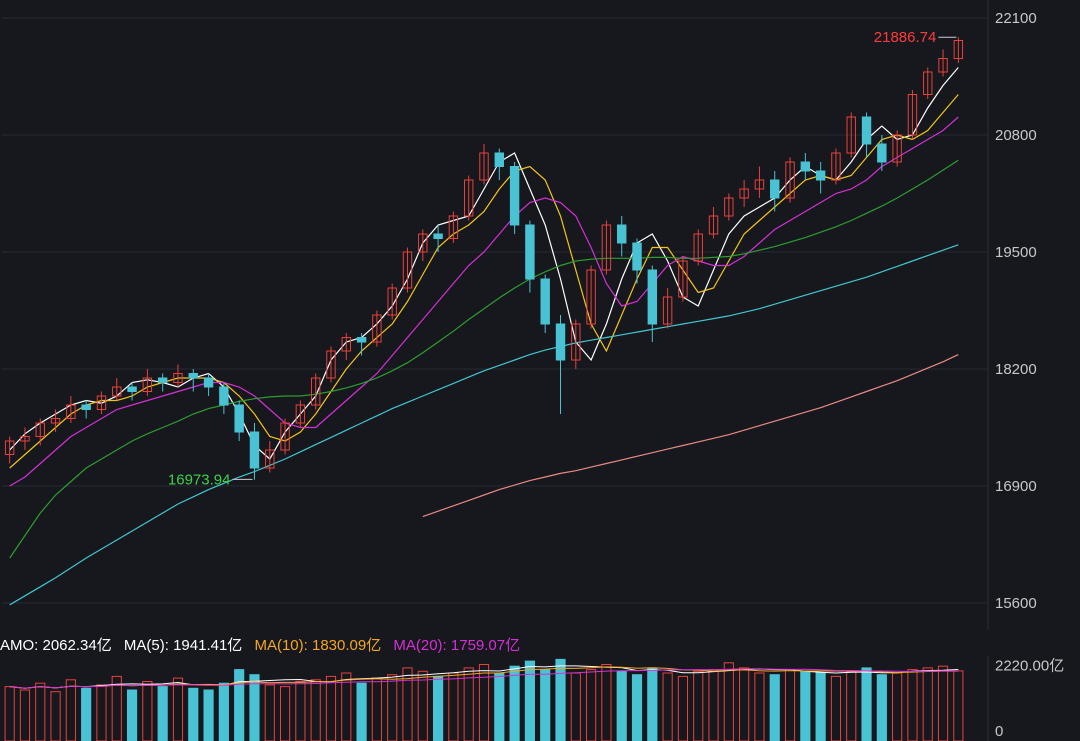 This screenshot has width=1080, height=741. What do you see at coordinates (1029, 666) in the screenshot?
I see `vol-tick-label: 2220.00亿` at bounding box center [1029, 666].